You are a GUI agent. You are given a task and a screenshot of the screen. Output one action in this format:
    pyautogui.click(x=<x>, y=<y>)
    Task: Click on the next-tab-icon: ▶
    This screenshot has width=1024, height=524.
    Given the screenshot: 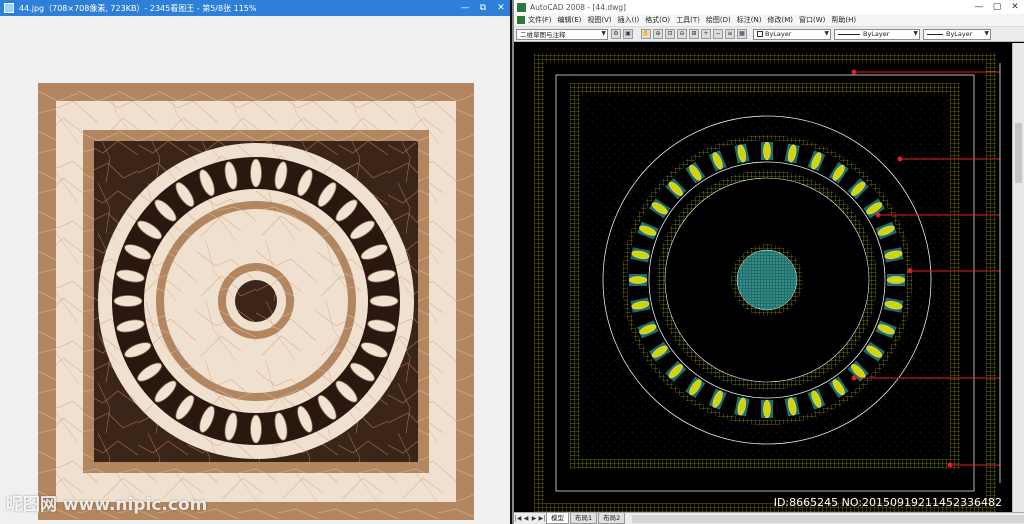 What is the action you would take?
    pyautogui.click(x=534, y=518)
    